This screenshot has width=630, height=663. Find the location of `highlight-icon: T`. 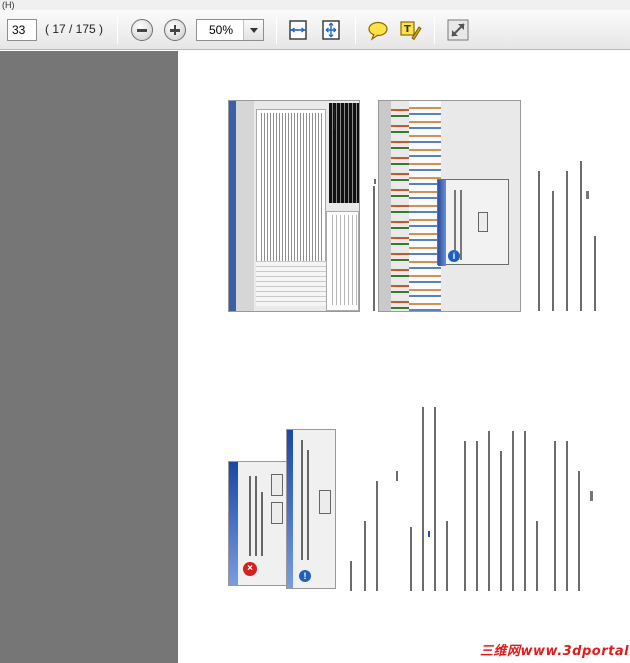

highlight-icon: T is located at coordinates (410, 30).